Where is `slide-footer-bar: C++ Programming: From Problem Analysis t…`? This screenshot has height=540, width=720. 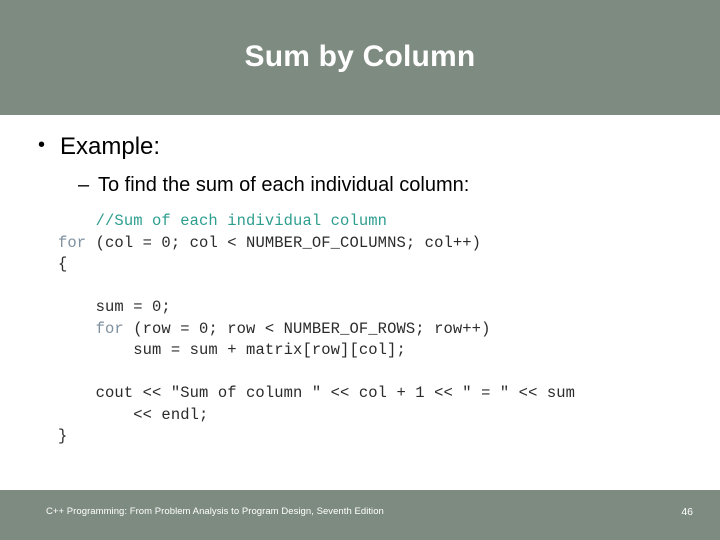 slide-footer-bar: C++ Programming: From Problem Analysis t… is located at coordinates (360, 515).